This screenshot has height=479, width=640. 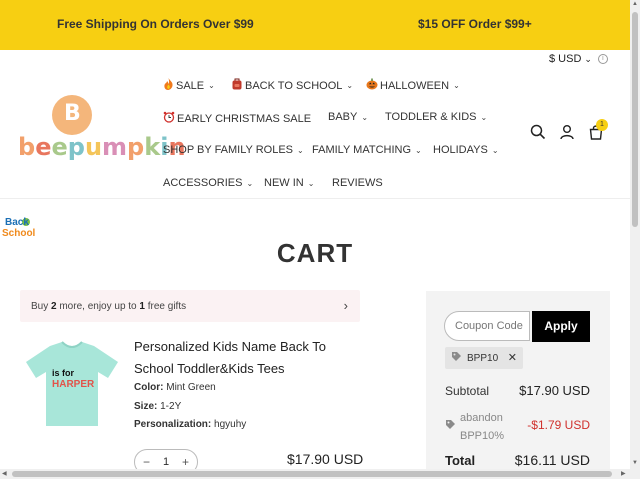 What do you see at coordinates (312, 474) in the screenshot?
I see `horizontal-scroll-thumb` at bounding box center [312, 474].